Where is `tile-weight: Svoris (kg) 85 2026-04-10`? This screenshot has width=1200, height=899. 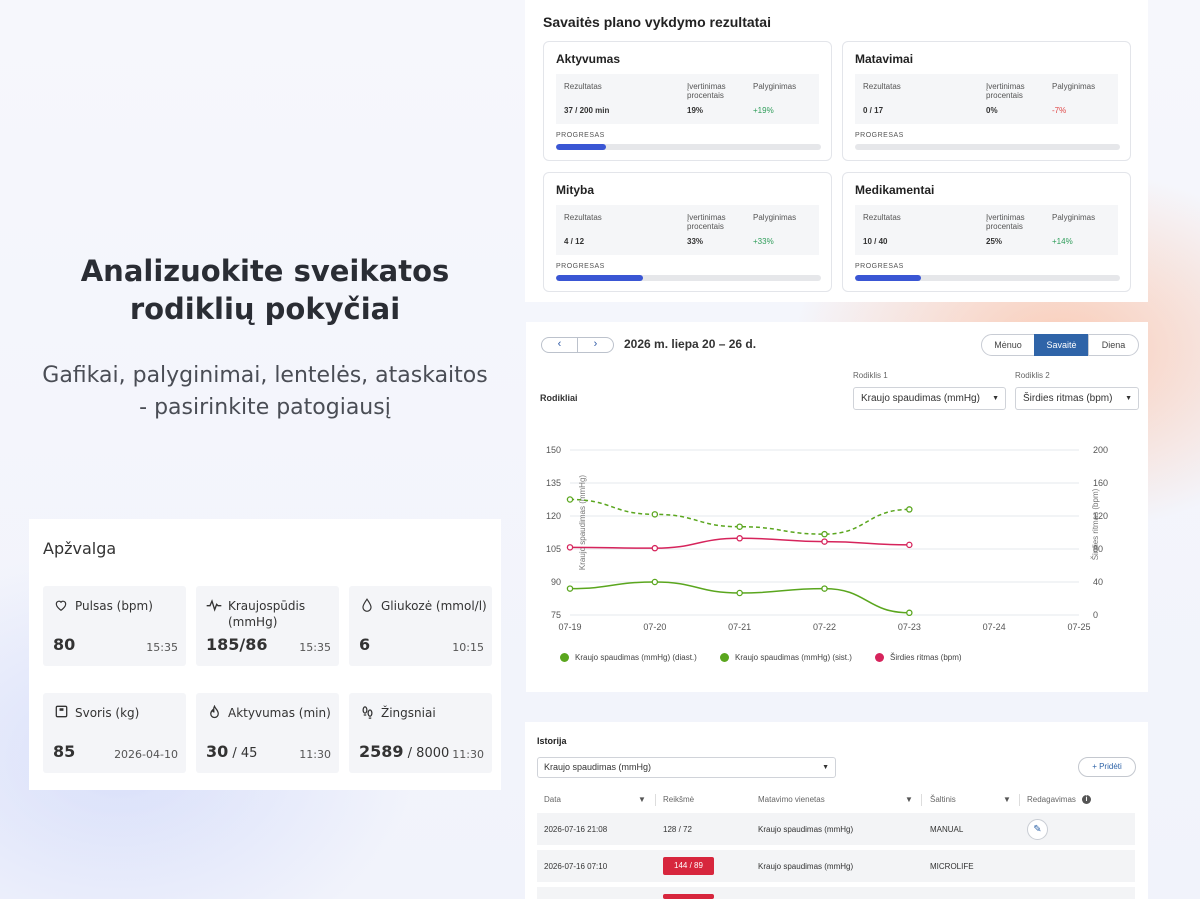
tile-weight: Svoris (kg) 85 2026-04-10 is located at coordinates (114, 733).